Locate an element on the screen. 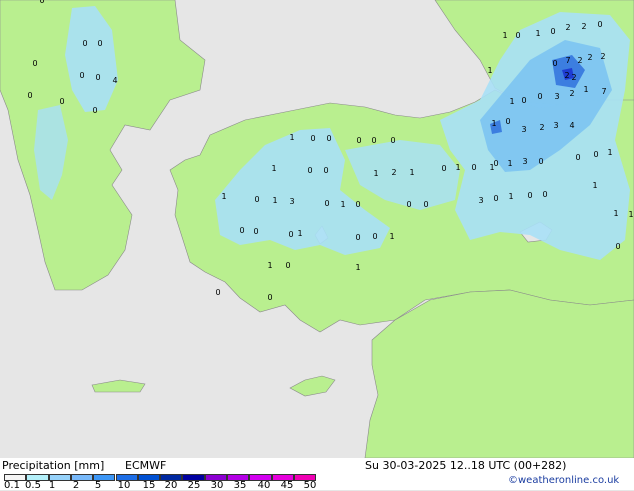 The image size is (634, 491). colorbar-tick-label: 45 is located at coordinates (287, 485).